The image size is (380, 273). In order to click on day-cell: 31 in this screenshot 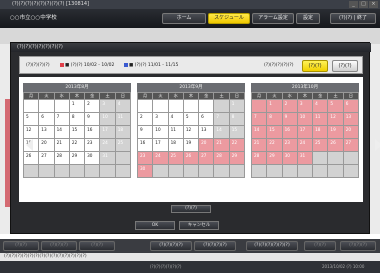, I will do `click(305, 158)`.